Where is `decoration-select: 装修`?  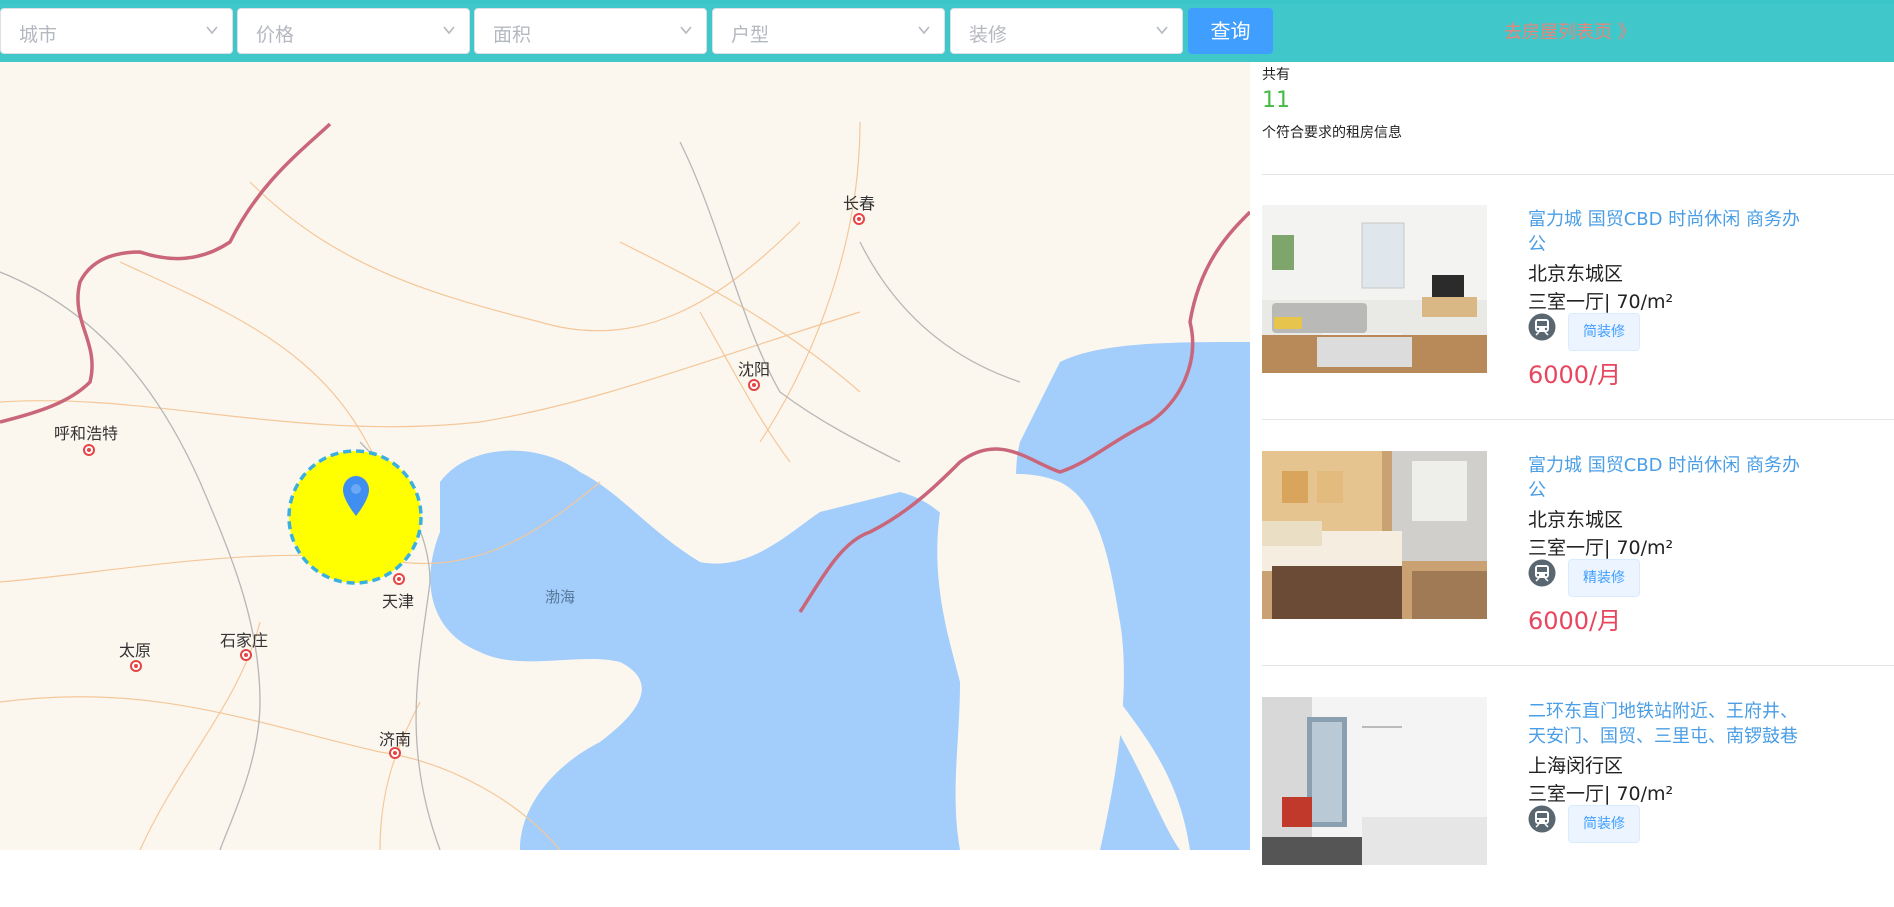
decoration-select: 装修 is located at coordinates (1066, 31).